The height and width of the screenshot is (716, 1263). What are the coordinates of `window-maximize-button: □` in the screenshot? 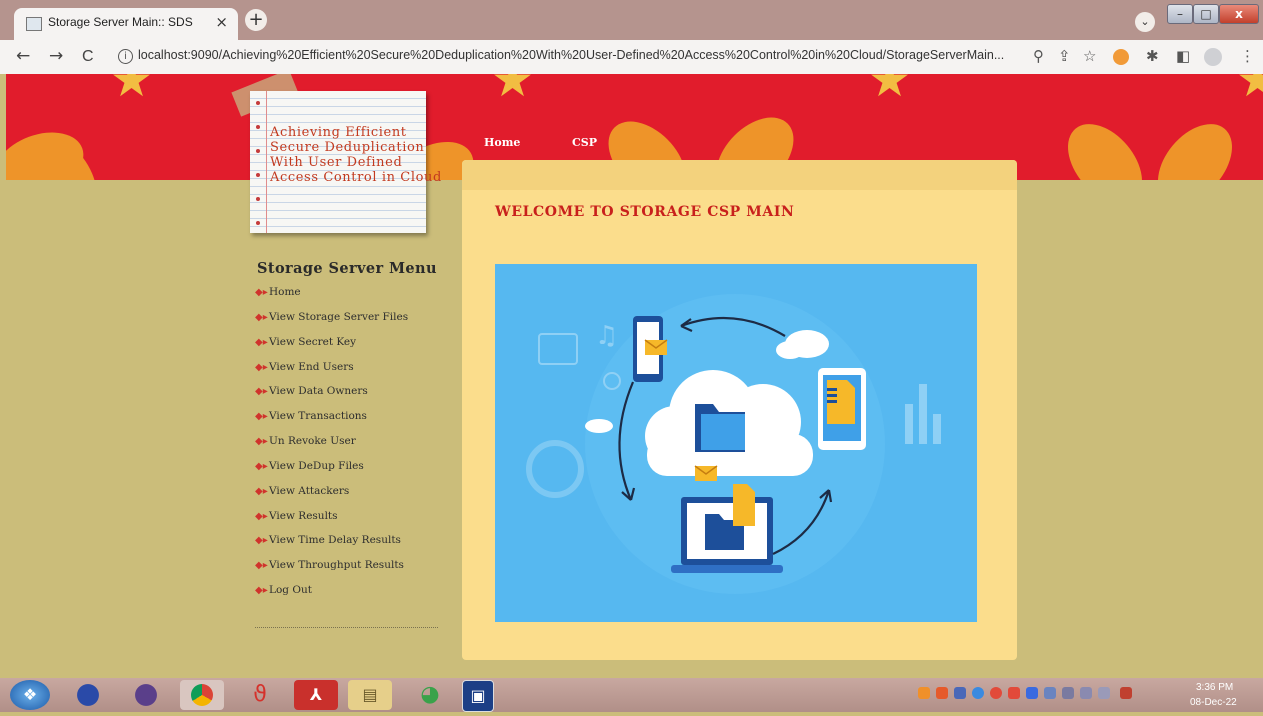 It's located at (1206, 14).